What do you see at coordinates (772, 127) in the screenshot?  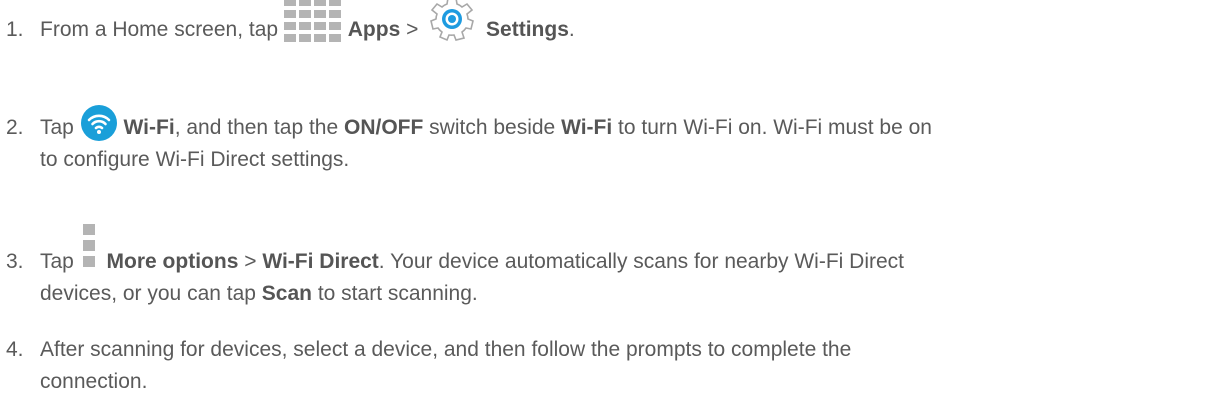 I see `step-text: to turn Wi-Fi on. Wi-Fi must be on` at bounding box center [772, 127].